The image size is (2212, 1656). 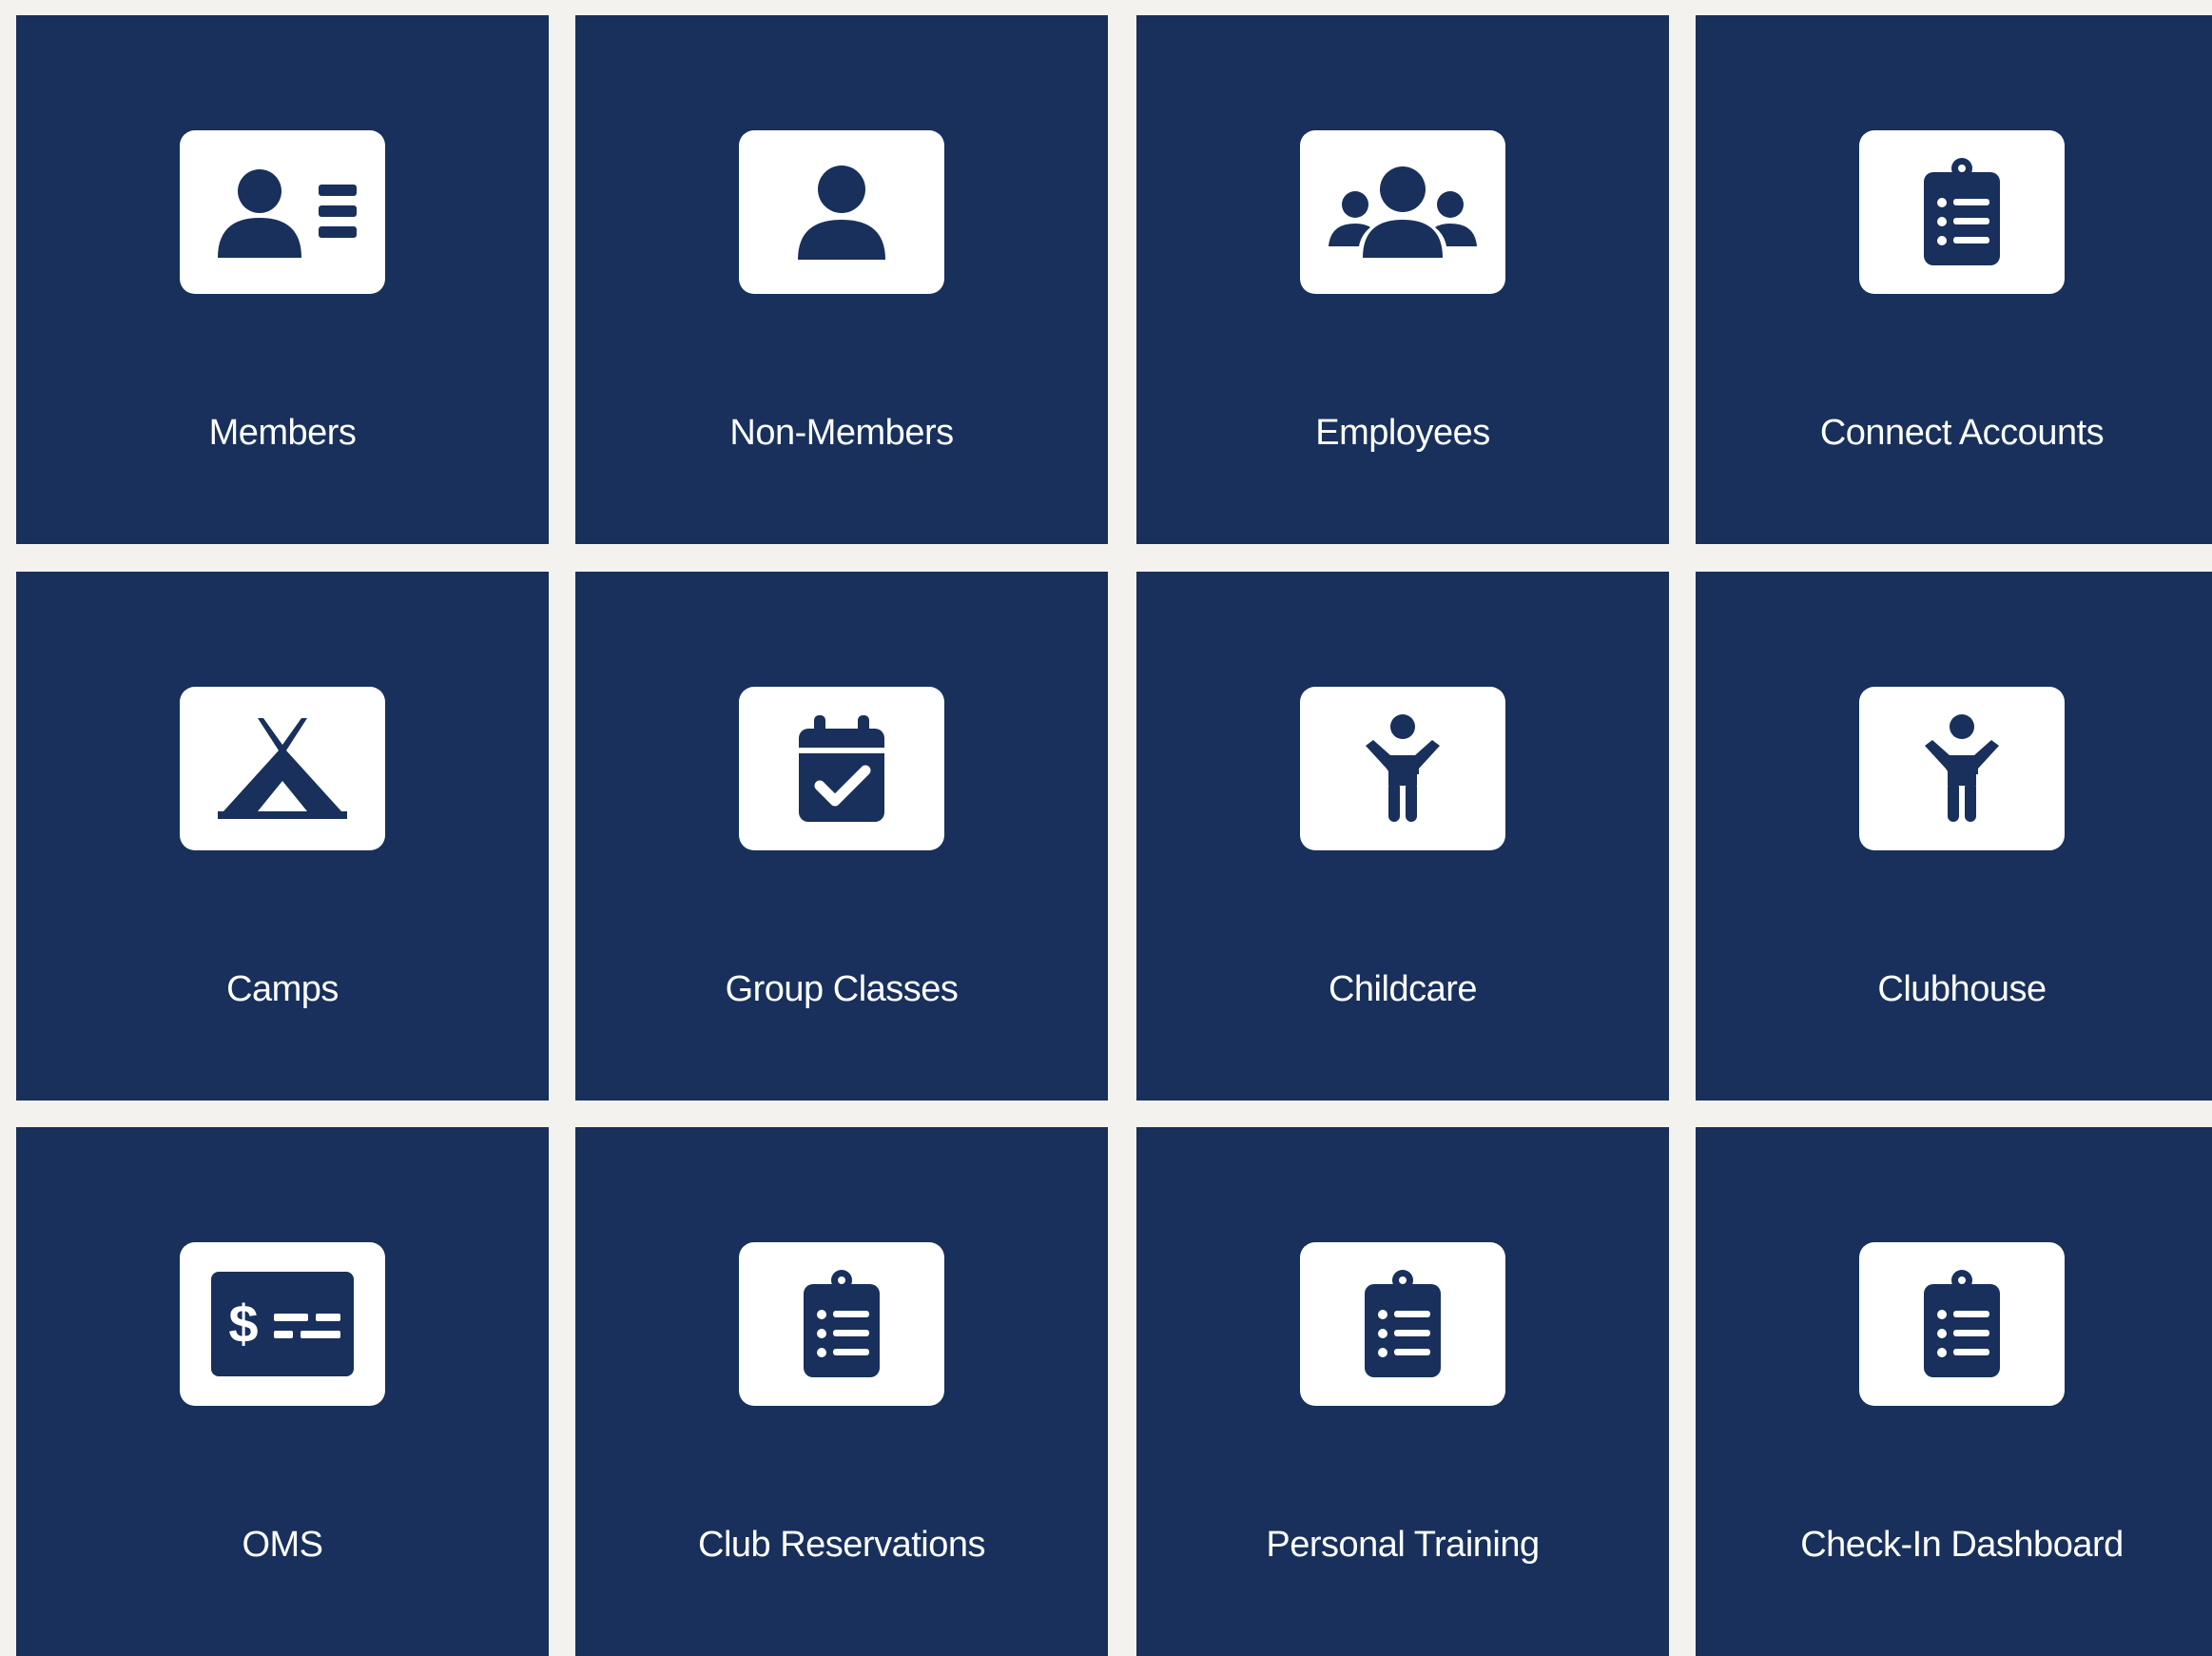 I want to click on tile-label: Check-In Dashboard, so click(x=1962, y=1545).